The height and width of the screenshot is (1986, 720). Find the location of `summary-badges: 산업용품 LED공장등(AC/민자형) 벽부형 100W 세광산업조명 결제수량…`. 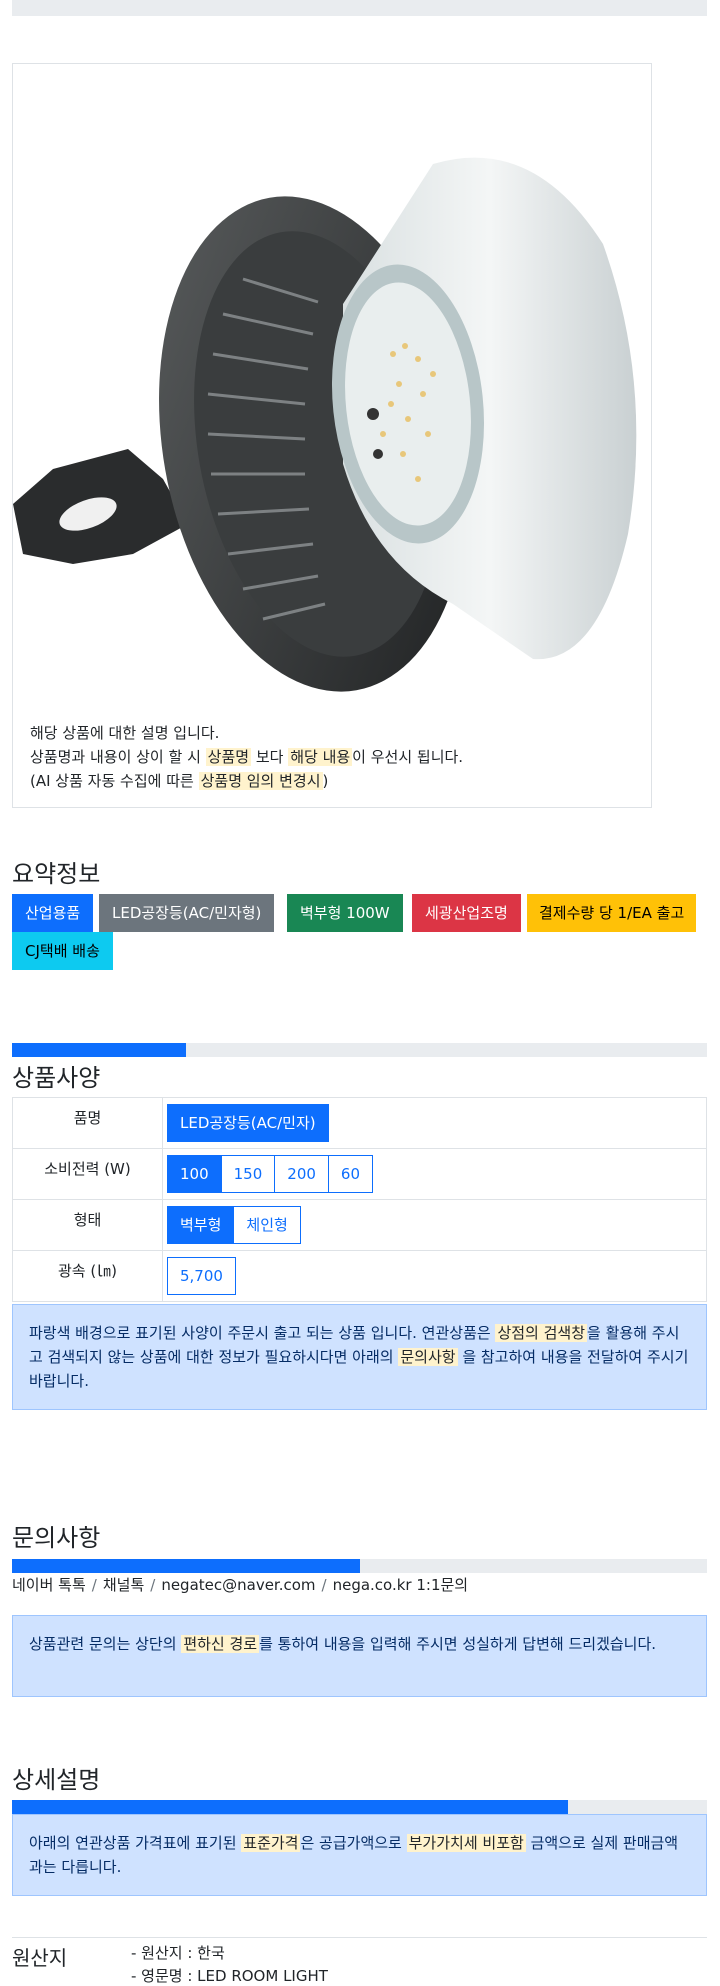

summary-badges: 산업용품 LED공장등(AC/민자형) 벽부형 100W 세광산업조명 결제수량… is located at coordinates (360, 934).